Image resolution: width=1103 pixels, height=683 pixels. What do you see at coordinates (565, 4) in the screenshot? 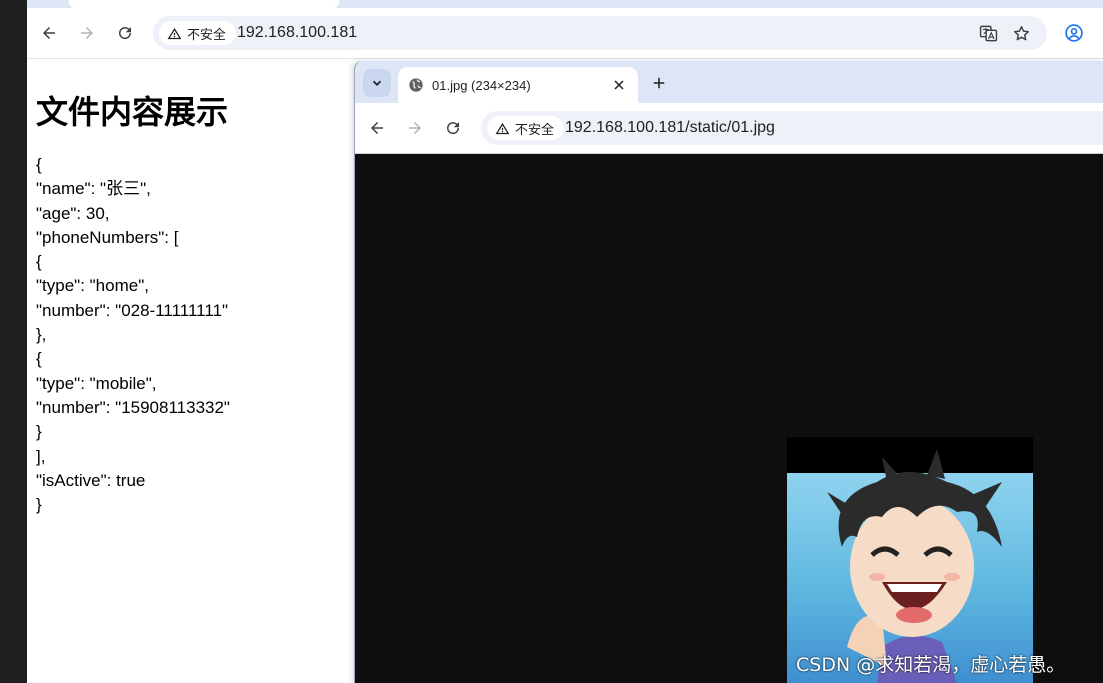
I see `browser-tab-strip` at bounding box center [565, 4].